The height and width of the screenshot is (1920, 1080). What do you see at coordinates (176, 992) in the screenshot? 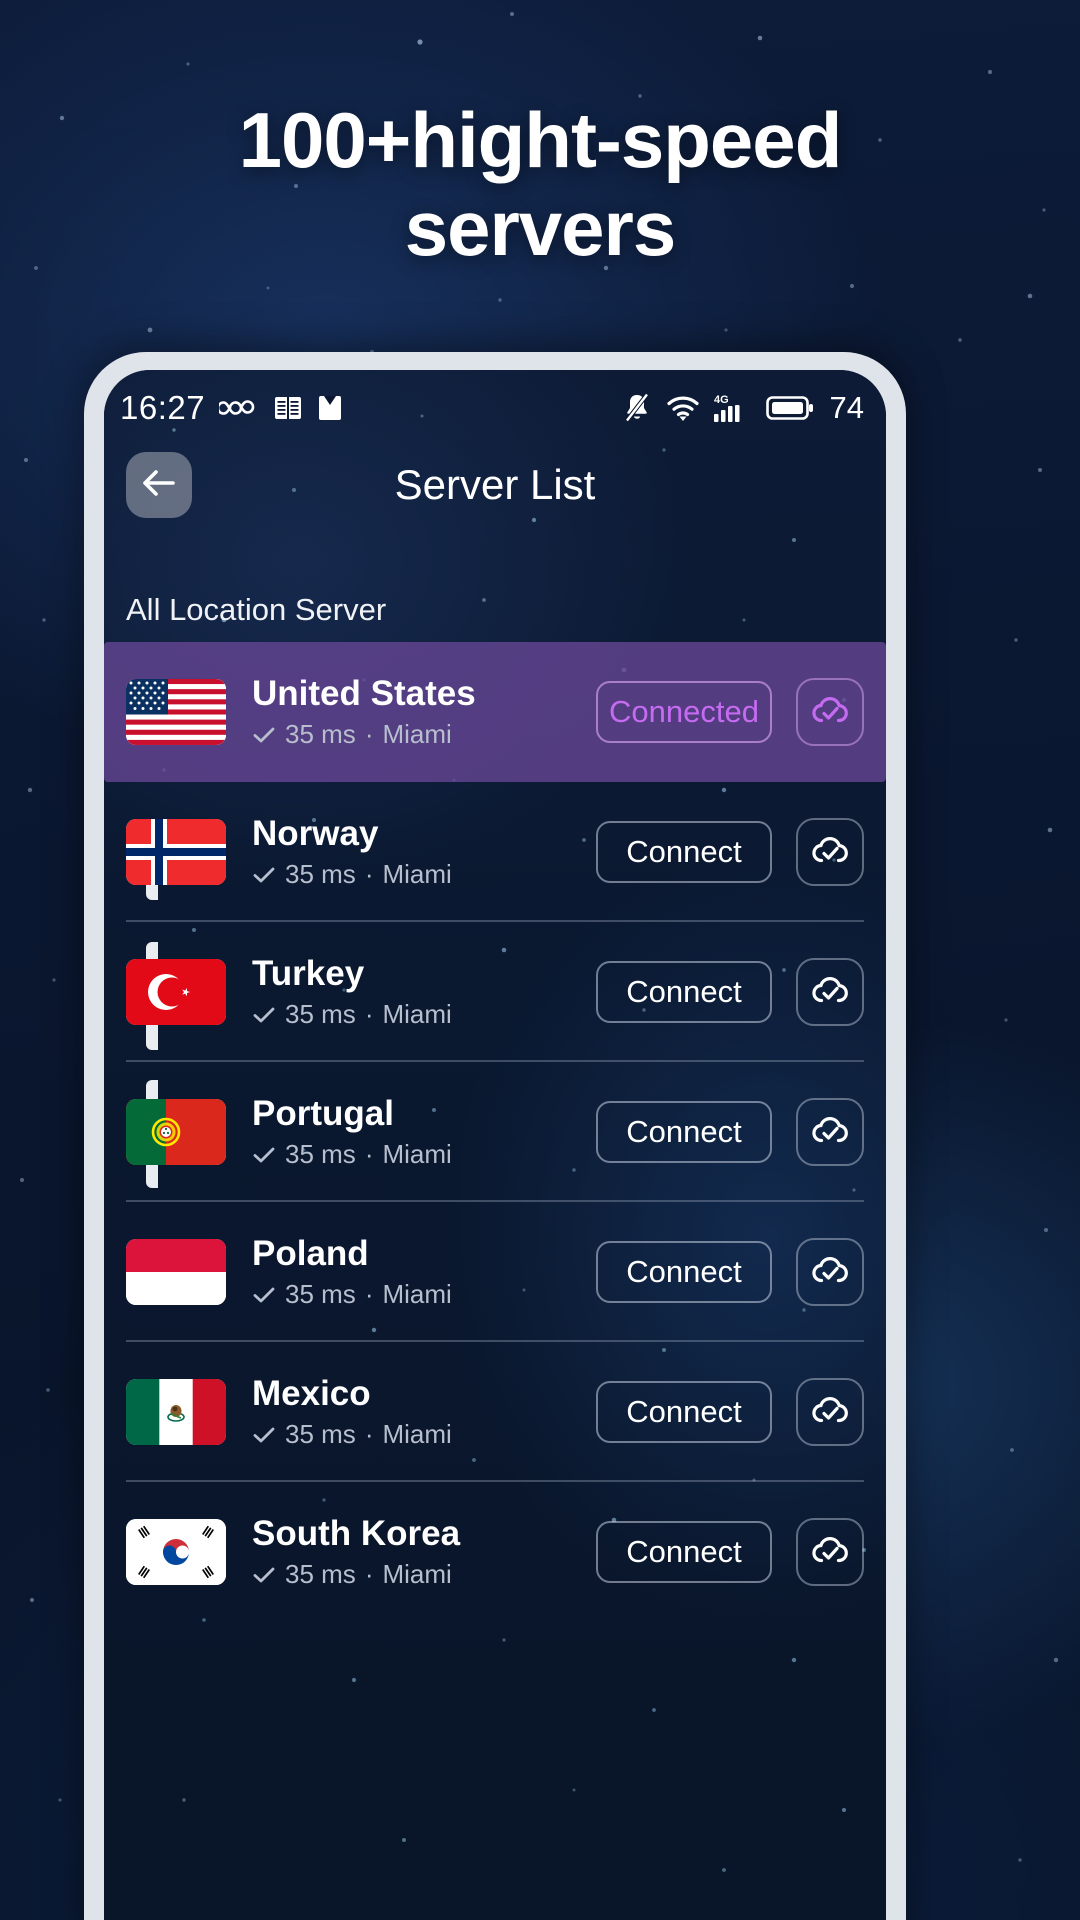
I see `flag-tr-icon` at bounding box center [176, 992].